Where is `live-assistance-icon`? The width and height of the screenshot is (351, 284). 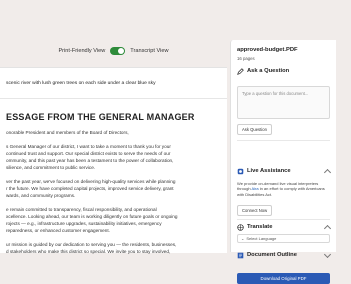 live-assistance-icon is located at coordinates (240, 171).